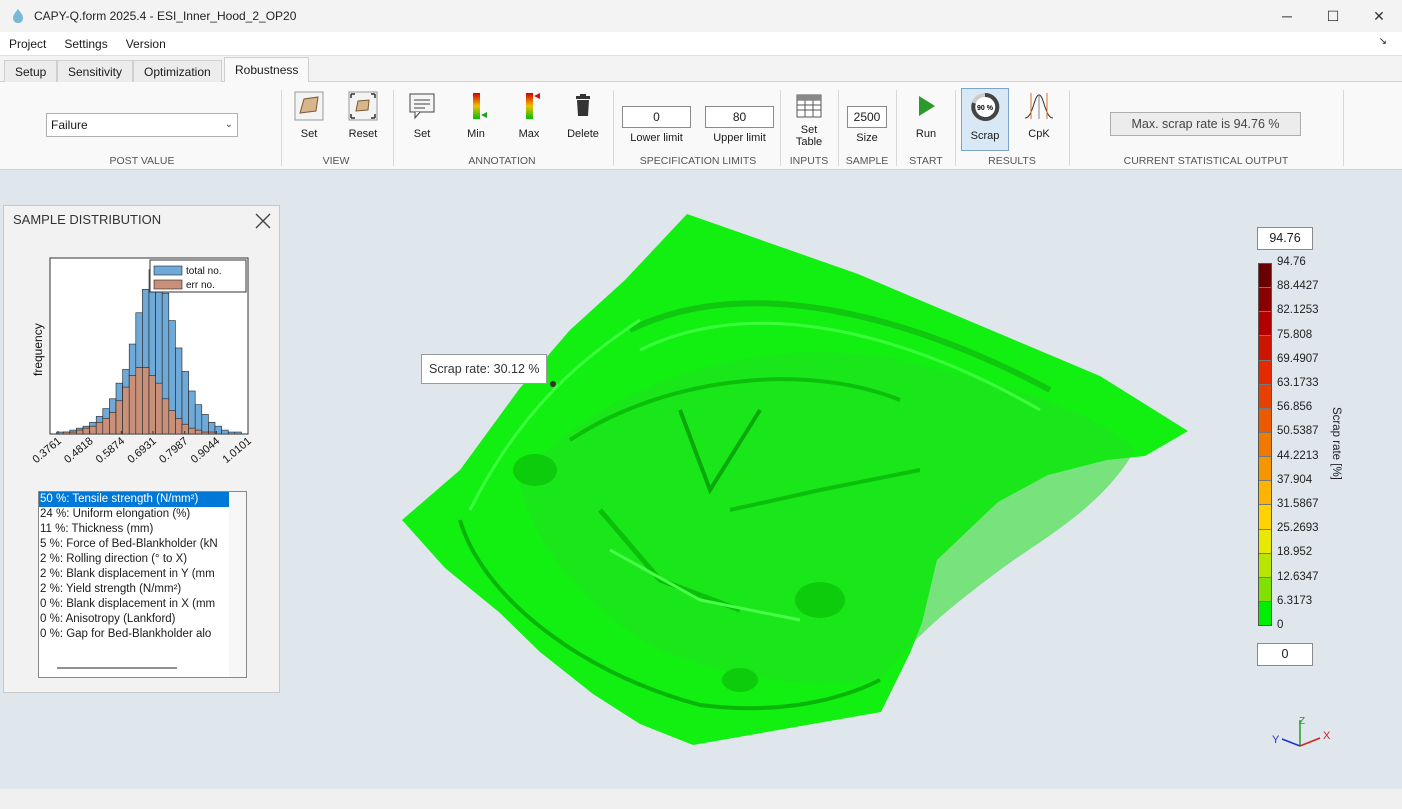 The height and width of the screenshot is (809, 1402). I want to click on set-table-label-2: Table, so click(809, 142).